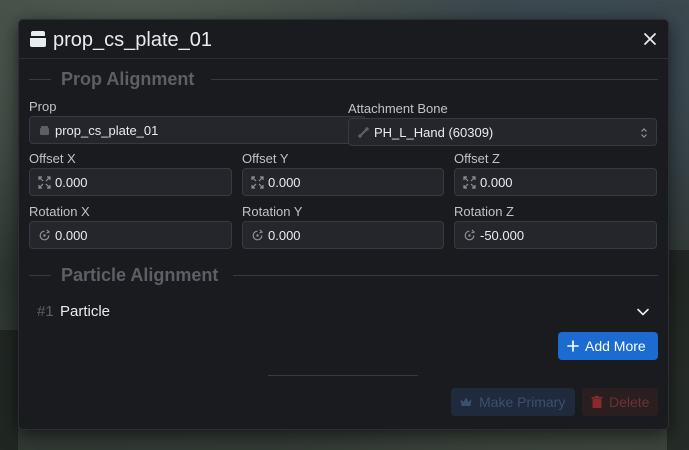 The height and width of the screenshot is (450, 689). I want to click on prop-field: prop_cs_plate_01, so click(197, 130).